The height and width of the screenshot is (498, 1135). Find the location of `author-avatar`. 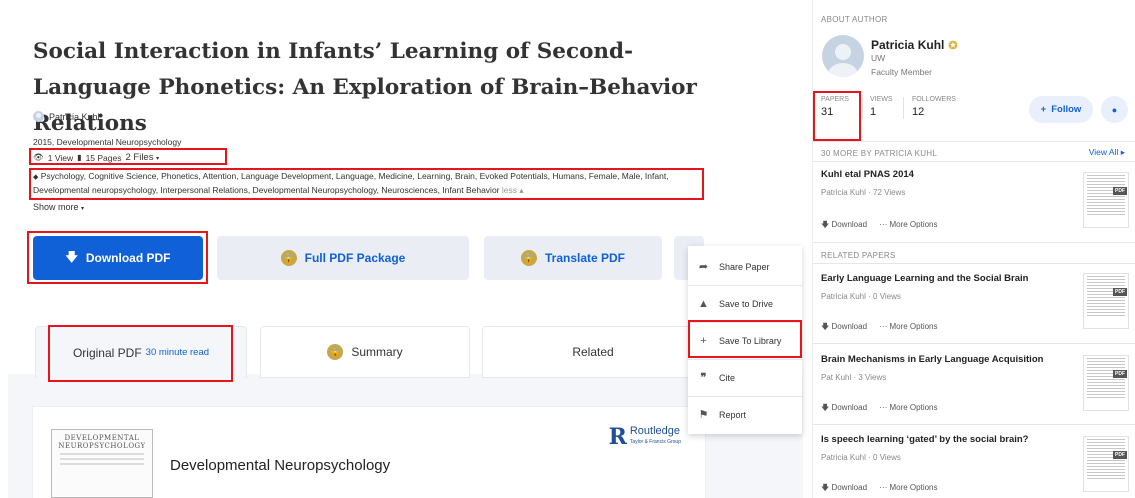

author-avatar is located at coordinates (843, 56).